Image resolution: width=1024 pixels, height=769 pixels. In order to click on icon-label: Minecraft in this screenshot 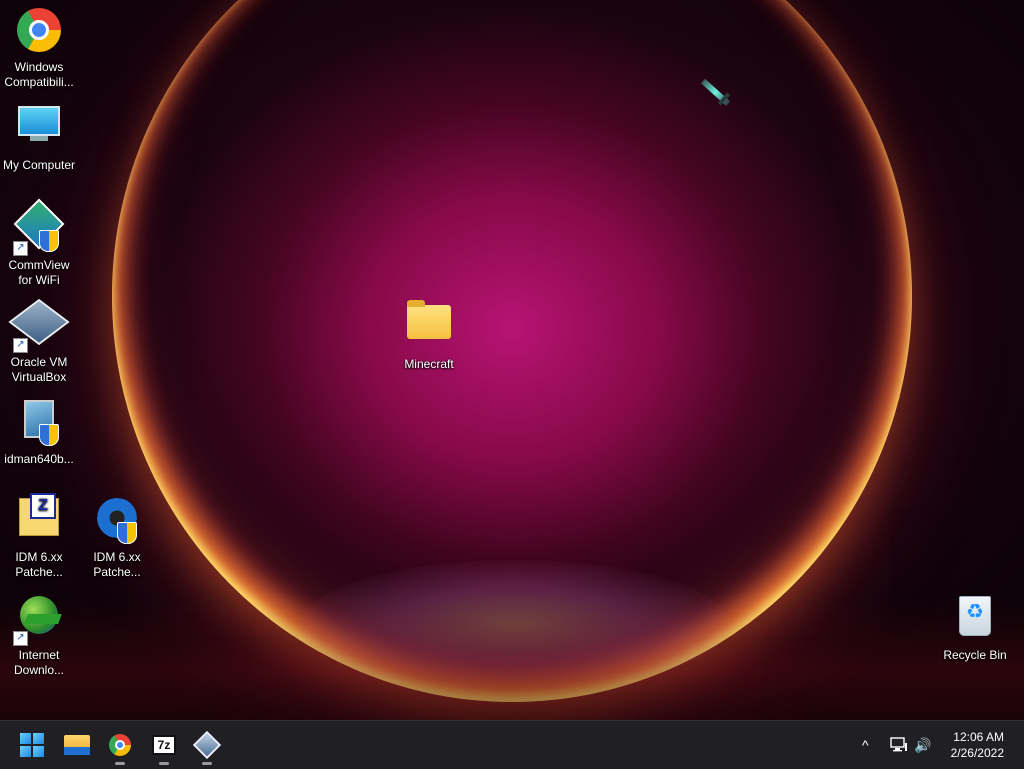, I will do `click(429, 364)`.